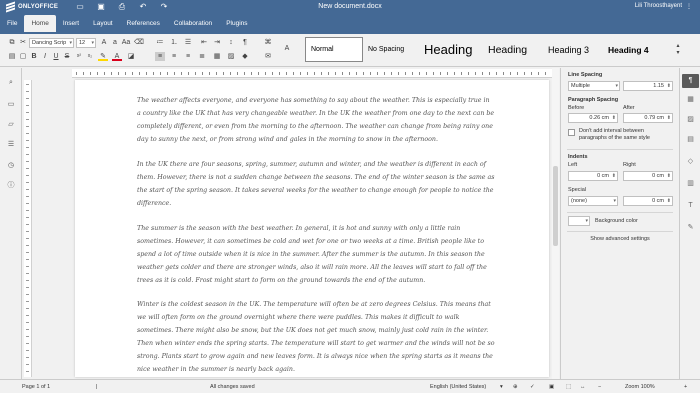  I want to click on tab-home: Home, so click(40, 23).